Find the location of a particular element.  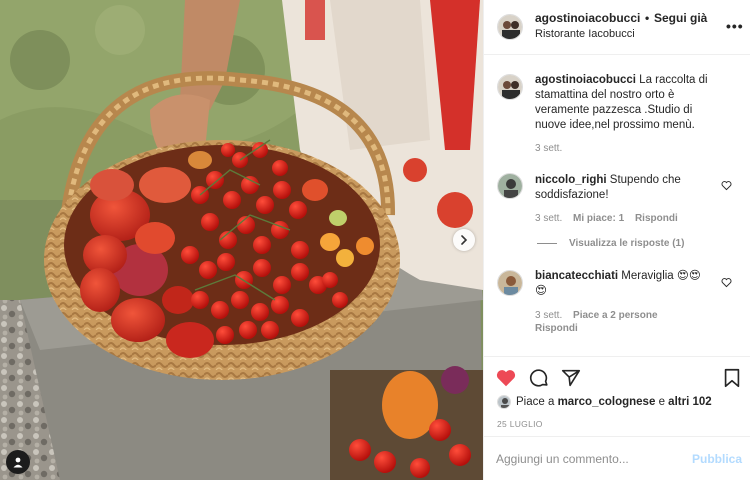

comment-username: niccolo_righi is located at coordinates (571, 180).